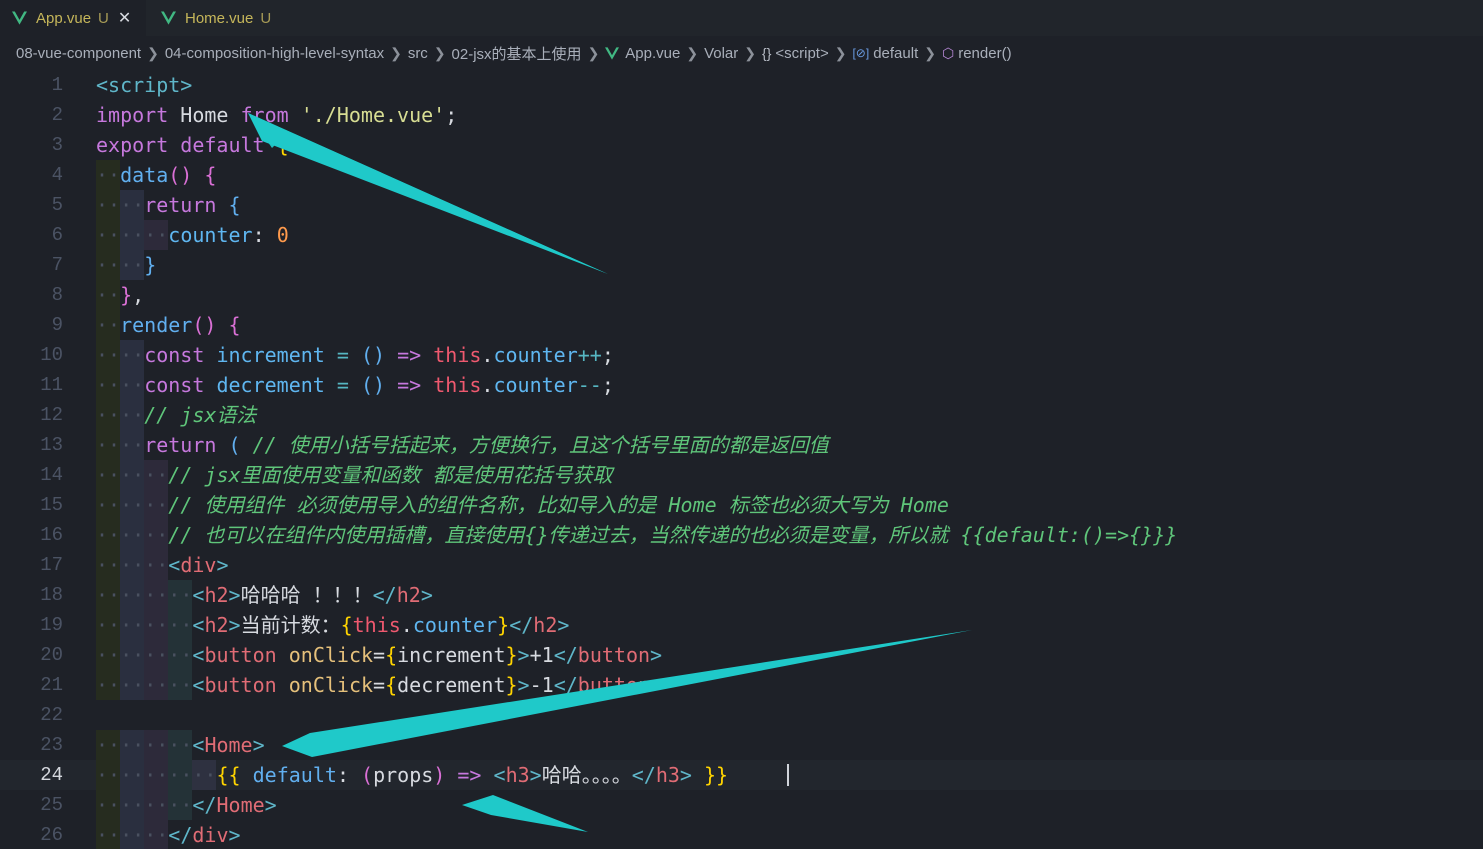  I want to click on line-number: 18, so click(51, 595).